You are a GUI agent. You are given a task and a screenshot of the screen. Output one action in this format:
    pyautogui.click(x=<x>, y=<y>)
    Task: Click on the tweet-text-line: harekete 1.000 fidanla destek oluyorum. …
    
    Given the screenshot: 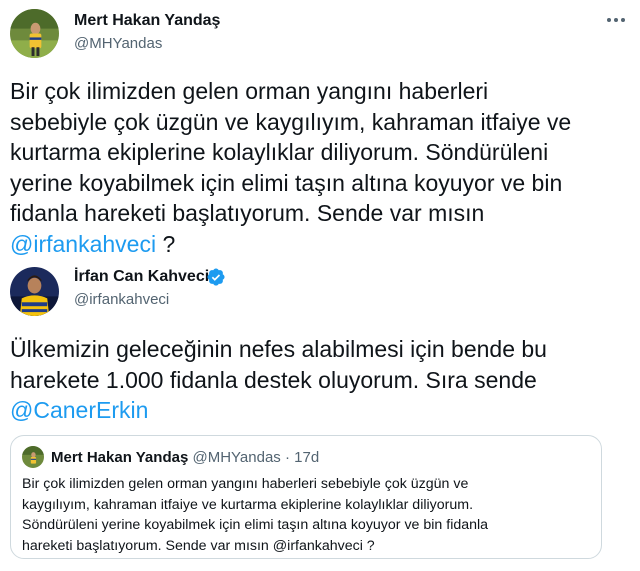 What is the action you would take?
    pyautogui.click(x=273, y=379)
    